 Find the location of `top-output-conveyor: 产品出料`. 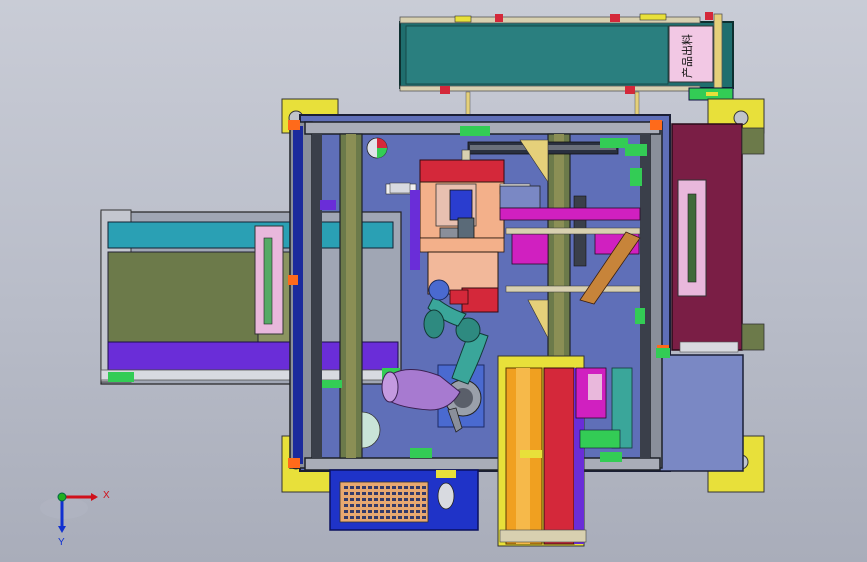

top-output-conveyor: 产品出料 is located at coordinates (566, 66).